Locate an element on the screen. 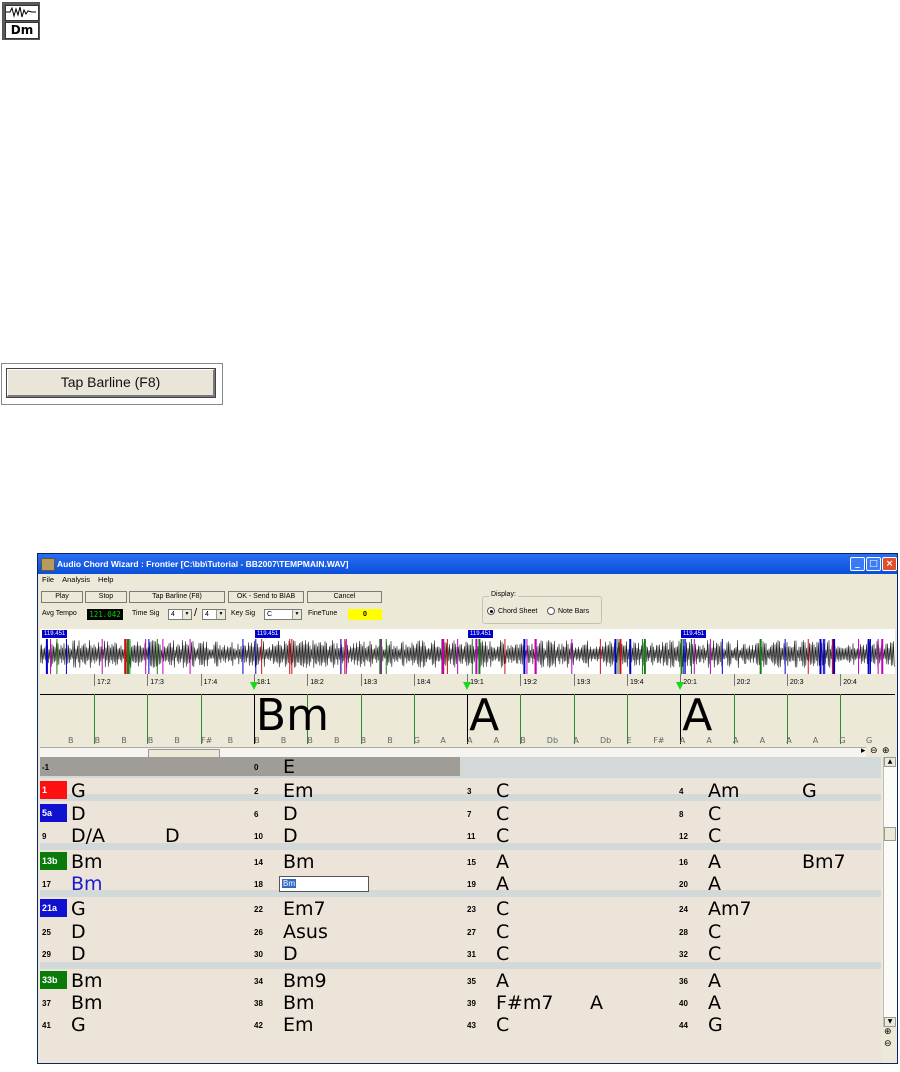 The height and width of the screenshot is (1072, 900). finetune-label: FineTune is located at coordinates (323, 613).